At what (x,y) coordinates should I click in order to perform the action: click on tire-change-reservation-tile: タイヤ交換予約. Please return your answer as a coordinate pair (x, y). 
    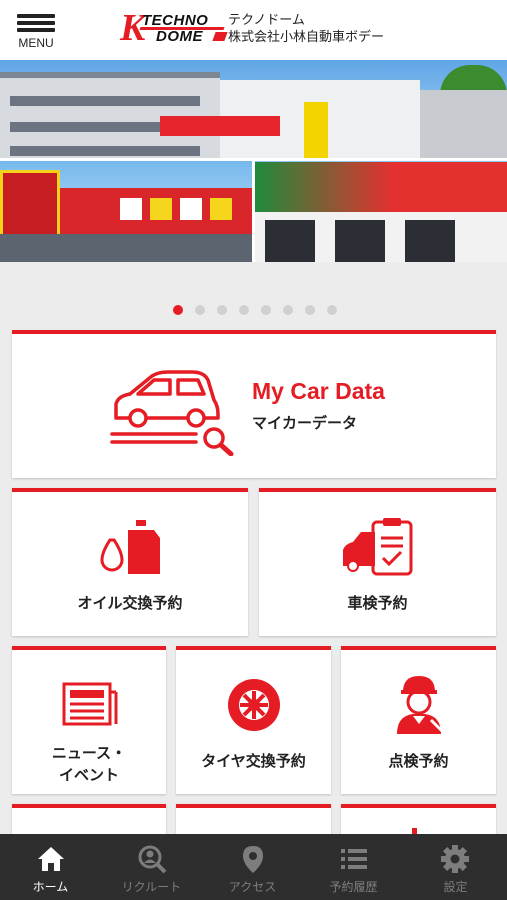
    Looking at the image, I should click on (253, 720).